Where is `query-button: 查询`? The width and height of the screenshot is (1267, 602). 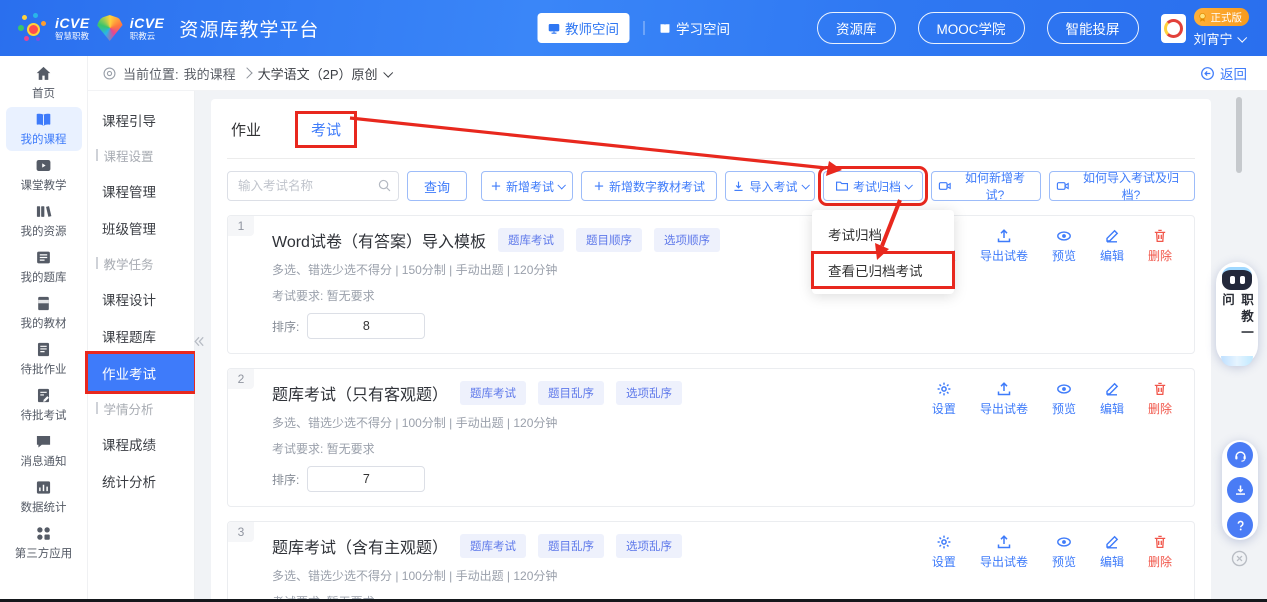 query-button: 查询 is located at coordinates (437, 186).